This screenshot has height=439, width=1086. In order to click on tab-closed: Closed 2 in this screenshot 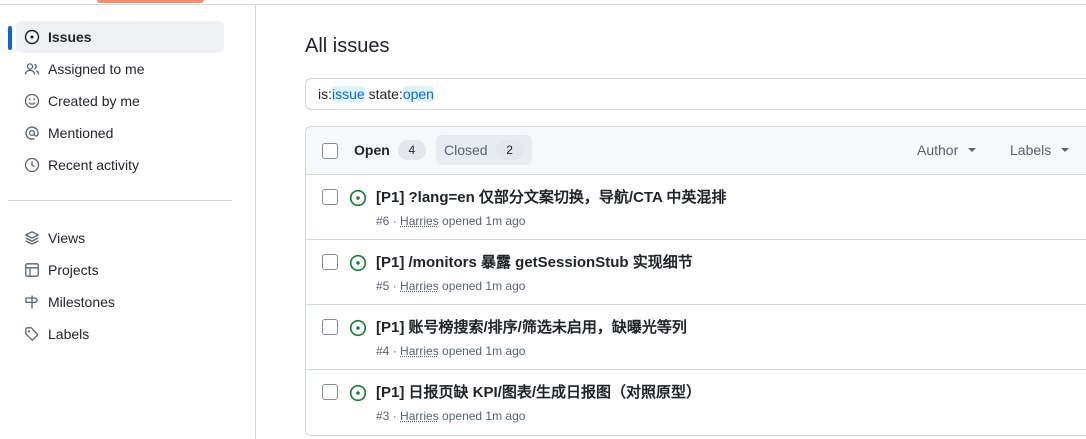, I will do `click(484, 150)`.